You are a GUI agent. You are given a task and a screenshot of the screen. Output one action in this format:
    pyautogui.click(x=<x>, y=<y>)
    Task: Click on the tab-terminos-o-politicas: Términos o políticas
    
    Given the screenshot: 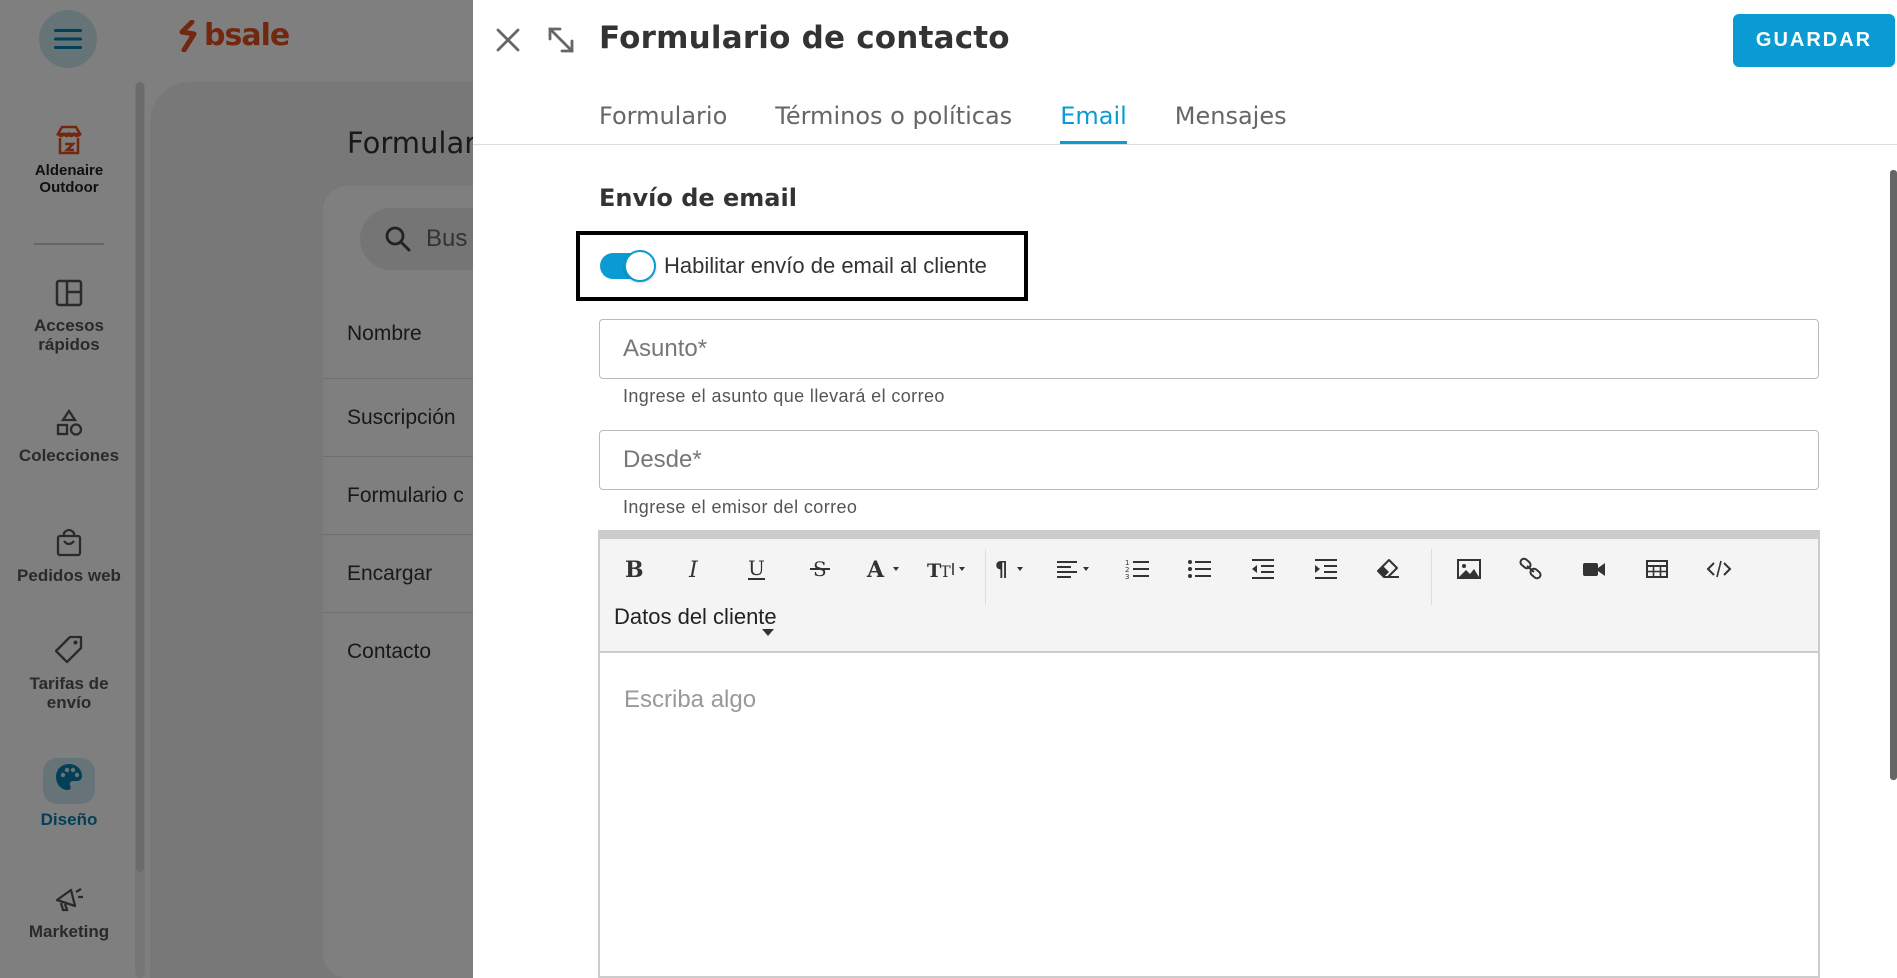 What is the action you would take?
    pyautogui.click(x=893, y=121)
    